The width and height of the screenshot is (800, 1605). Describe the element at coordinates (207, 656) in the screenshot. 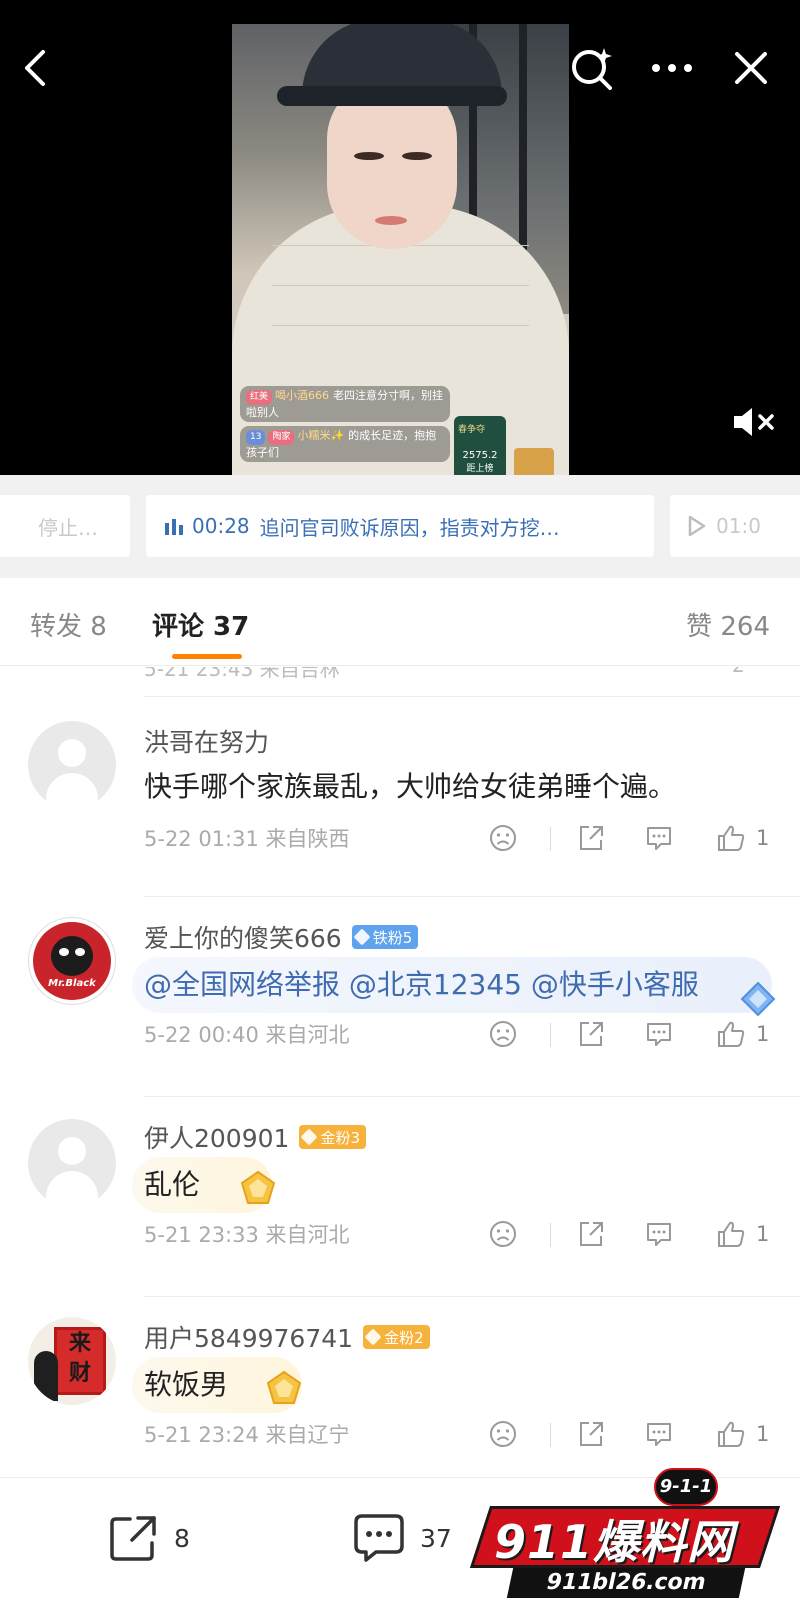

I see `active-tab-indicator` at that location.